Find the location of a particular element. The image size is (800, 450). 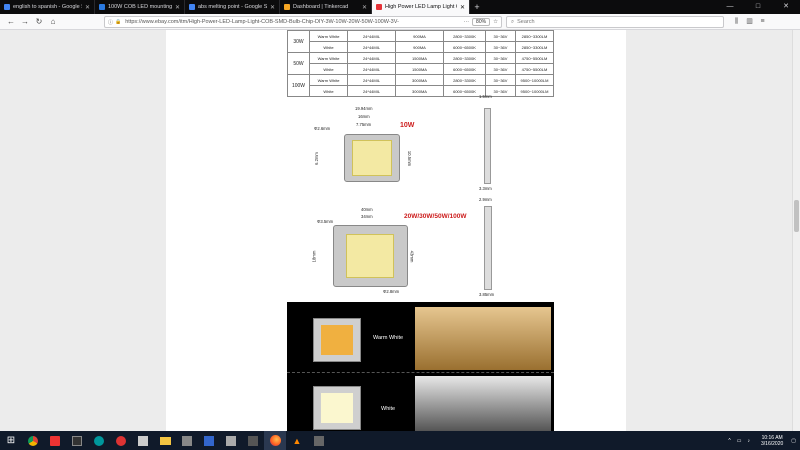

search-icon: ⌕ is located at coordinates (513, 21).